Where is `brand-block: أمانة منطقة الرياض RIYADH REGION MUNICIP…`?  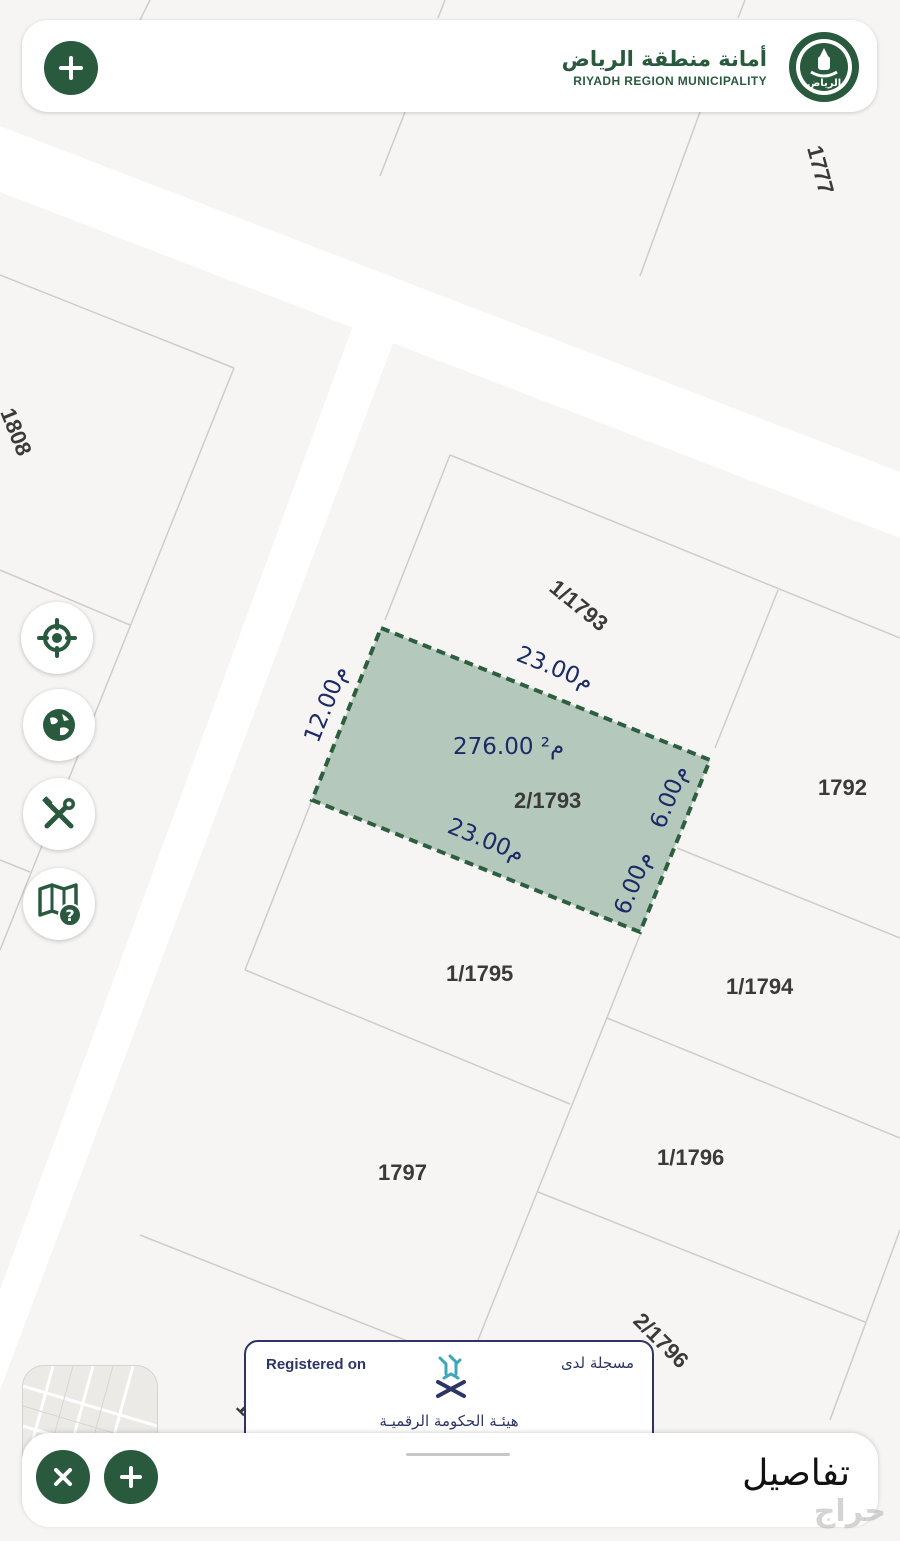
brand-block: أمانة منطقة الرياض RIYADH REGION MUNICIP… is located at coordinates (664, 67).